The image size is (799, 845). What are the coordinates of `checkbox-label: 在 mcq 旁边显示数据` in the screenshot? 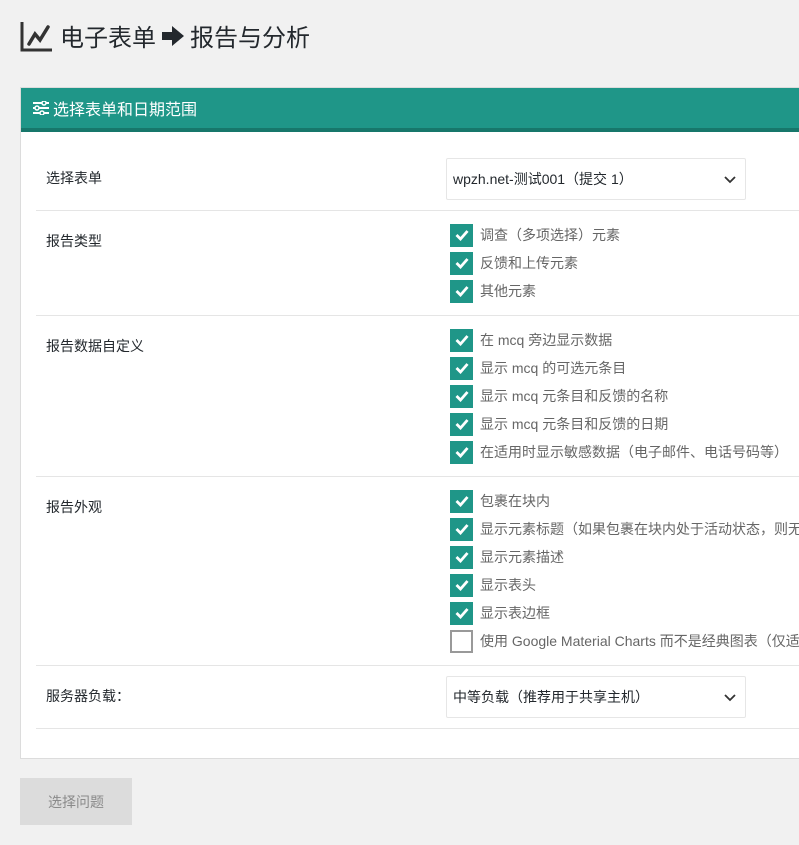 It's located at (546, 340).